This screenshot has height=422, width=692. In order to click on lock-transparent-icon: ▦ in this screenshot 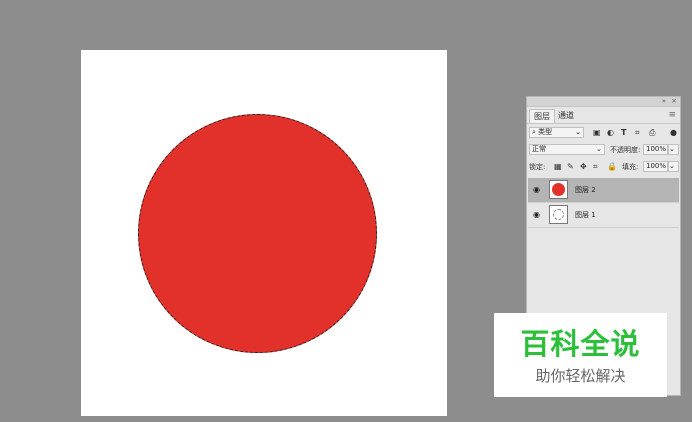, I will do `click(558, 167)`.